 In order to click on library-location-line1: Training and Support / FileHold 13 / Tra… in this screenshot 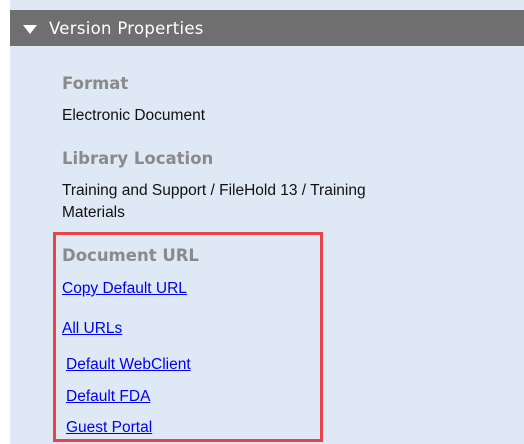, I will do `click(214, 190)`.